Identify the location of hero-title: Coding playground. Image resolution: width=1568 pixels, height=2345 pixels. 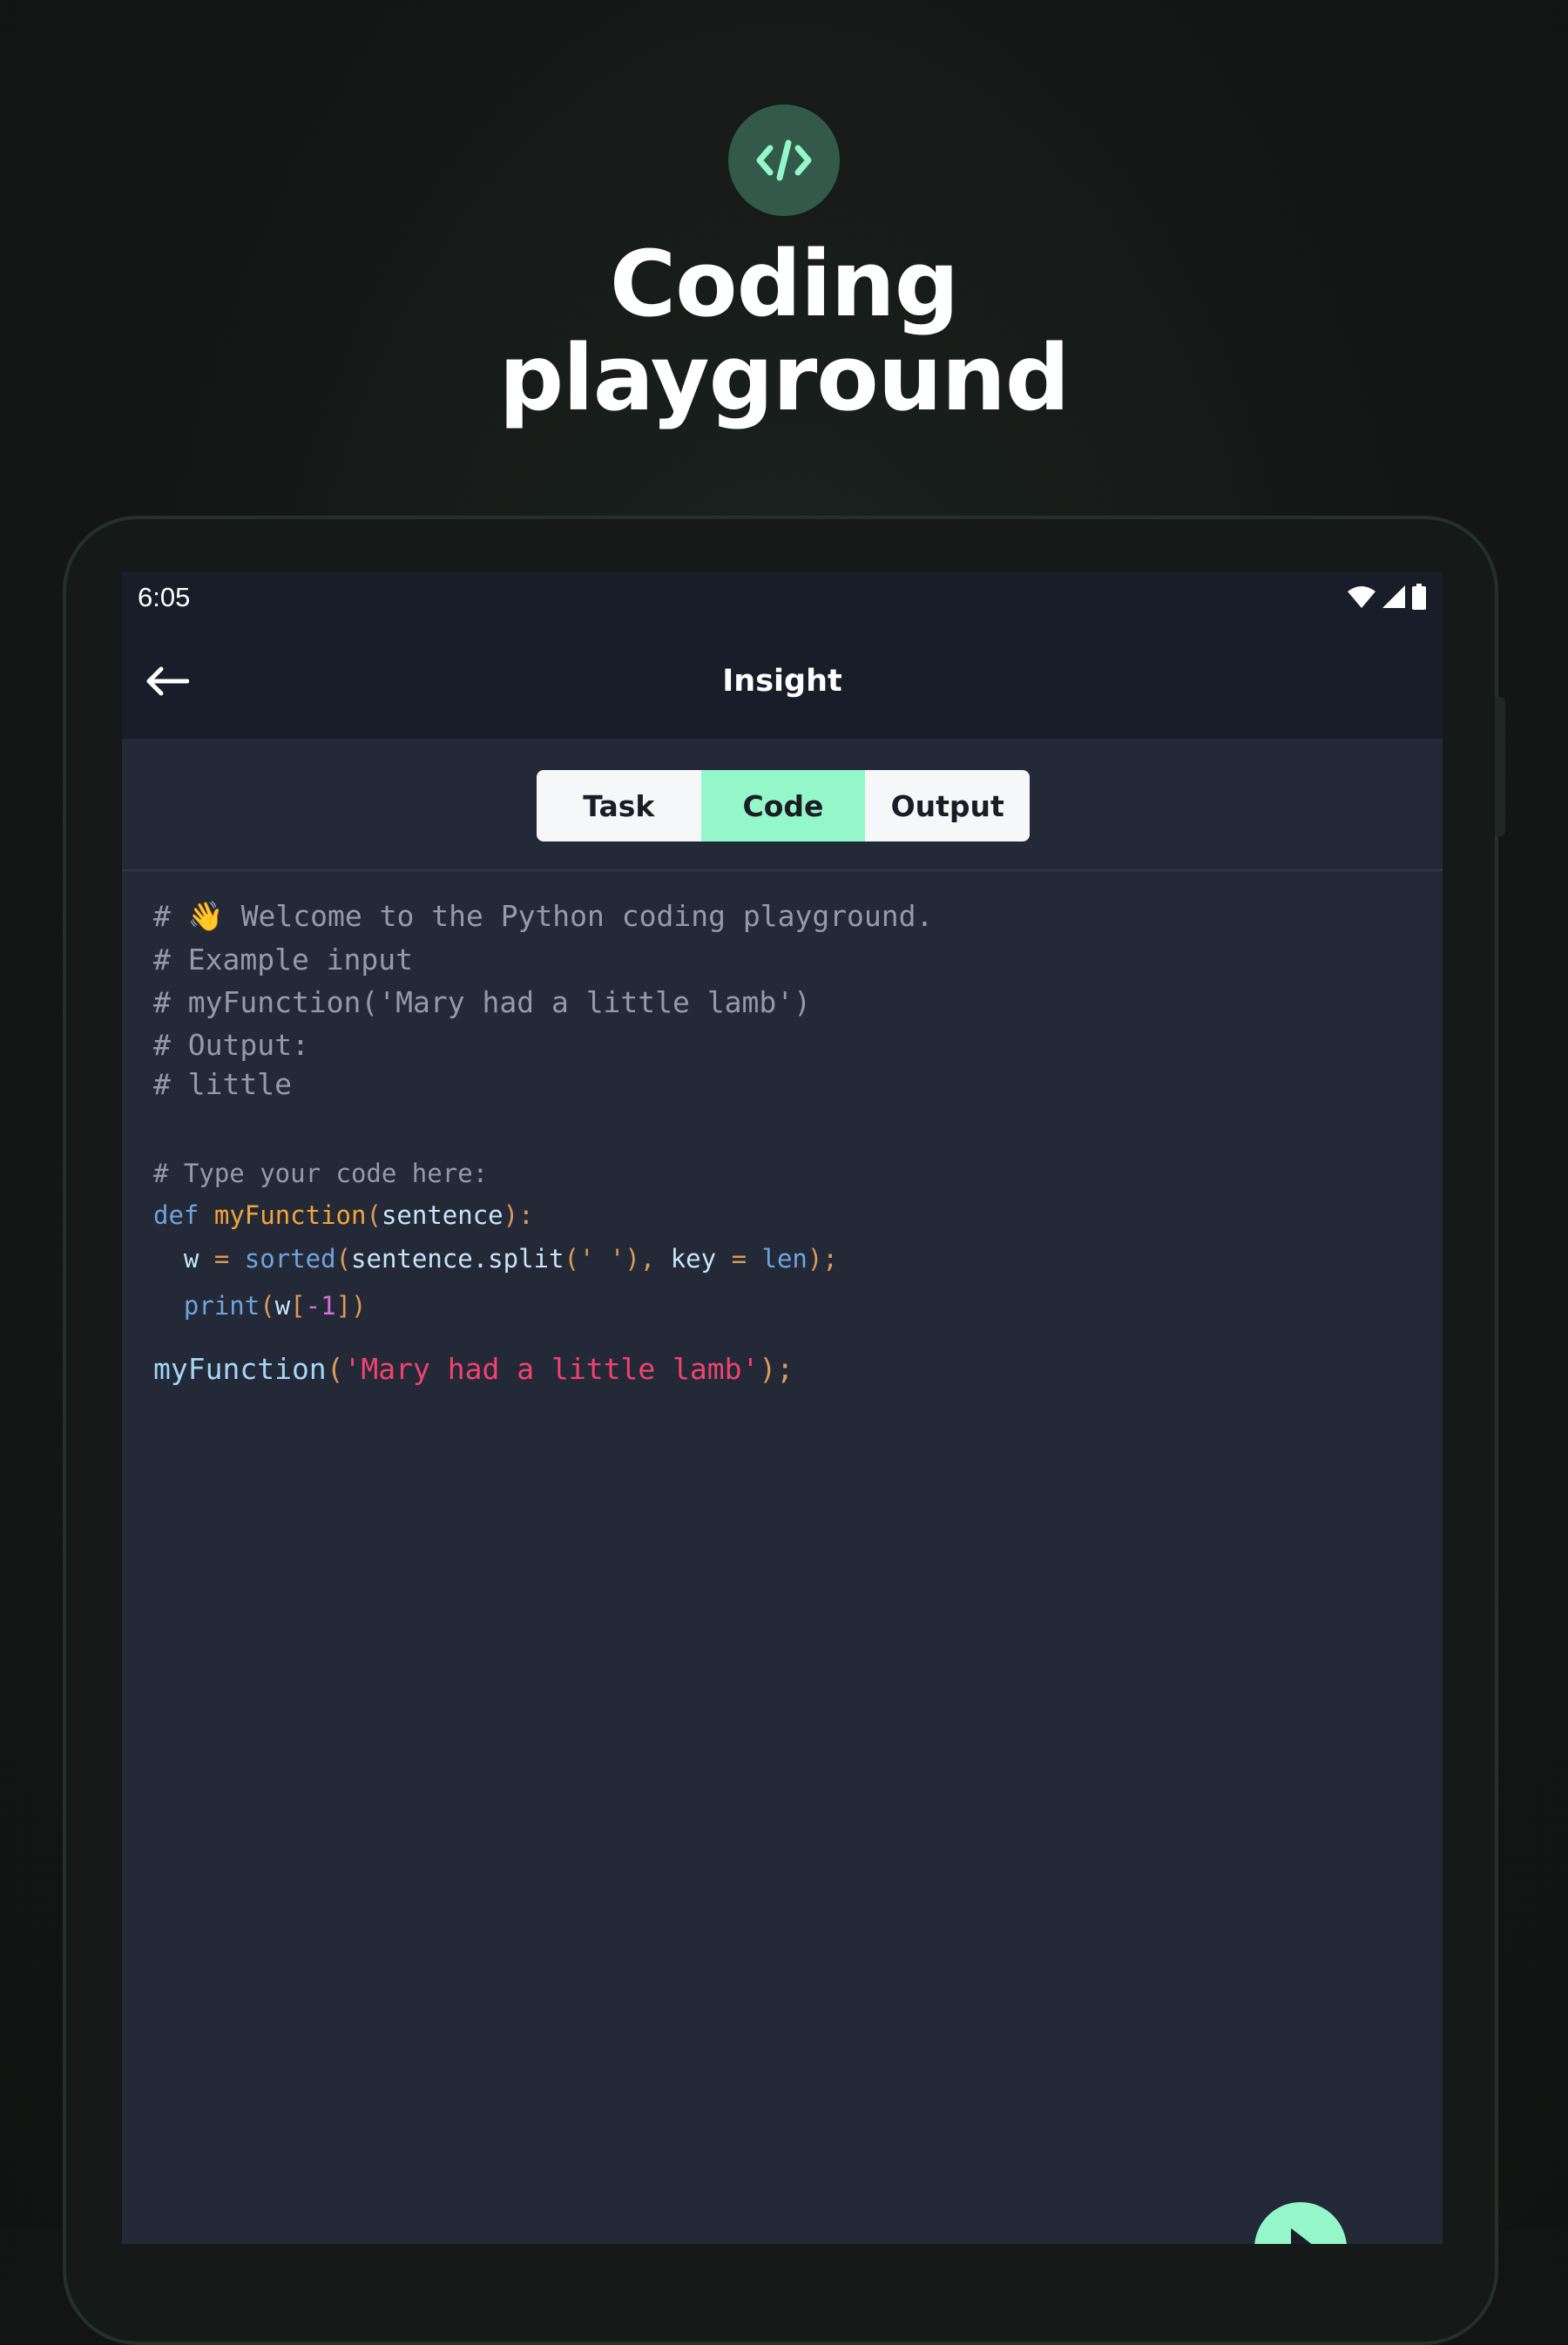
(784, 331).